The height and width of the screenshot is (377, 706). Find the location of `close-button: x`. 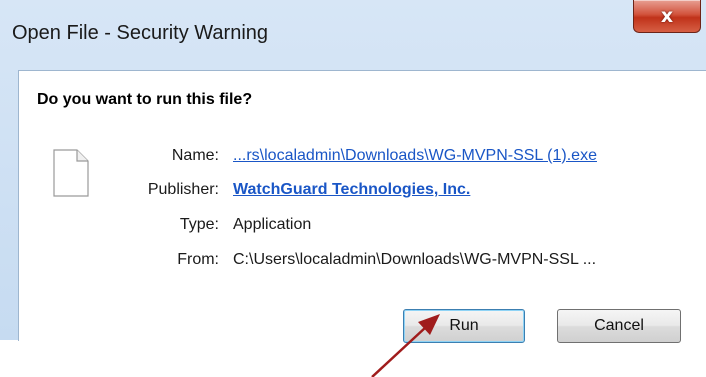

close-button: x is located at coordinates (667, 16).